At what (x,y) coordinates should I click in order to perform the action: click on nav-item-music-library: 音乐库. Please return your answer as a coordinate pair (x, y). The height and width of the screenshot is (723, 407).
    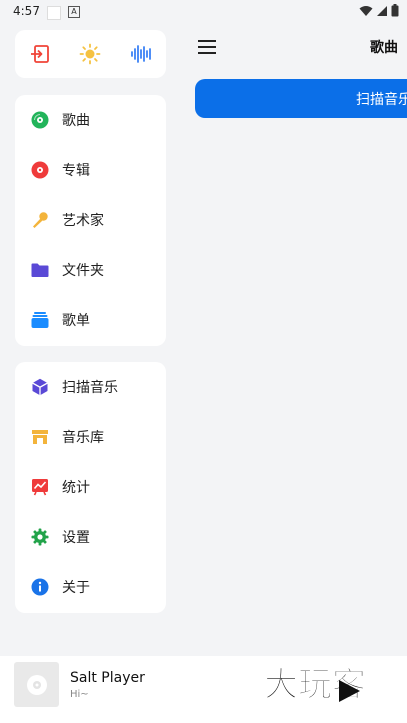
    Looking at the image, I should click on (90, 437).